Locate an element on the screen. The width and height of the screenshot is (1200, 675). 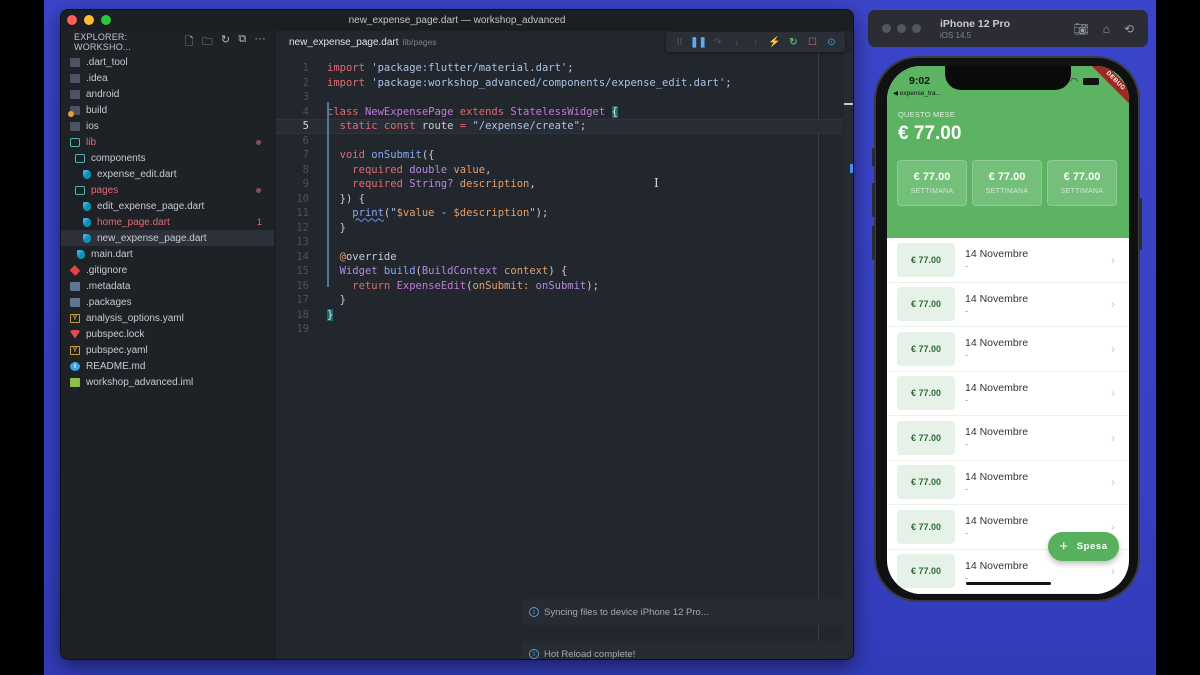
code-line: 15 Widget build(BuildContext context) { is located at coordinates (559, 271).